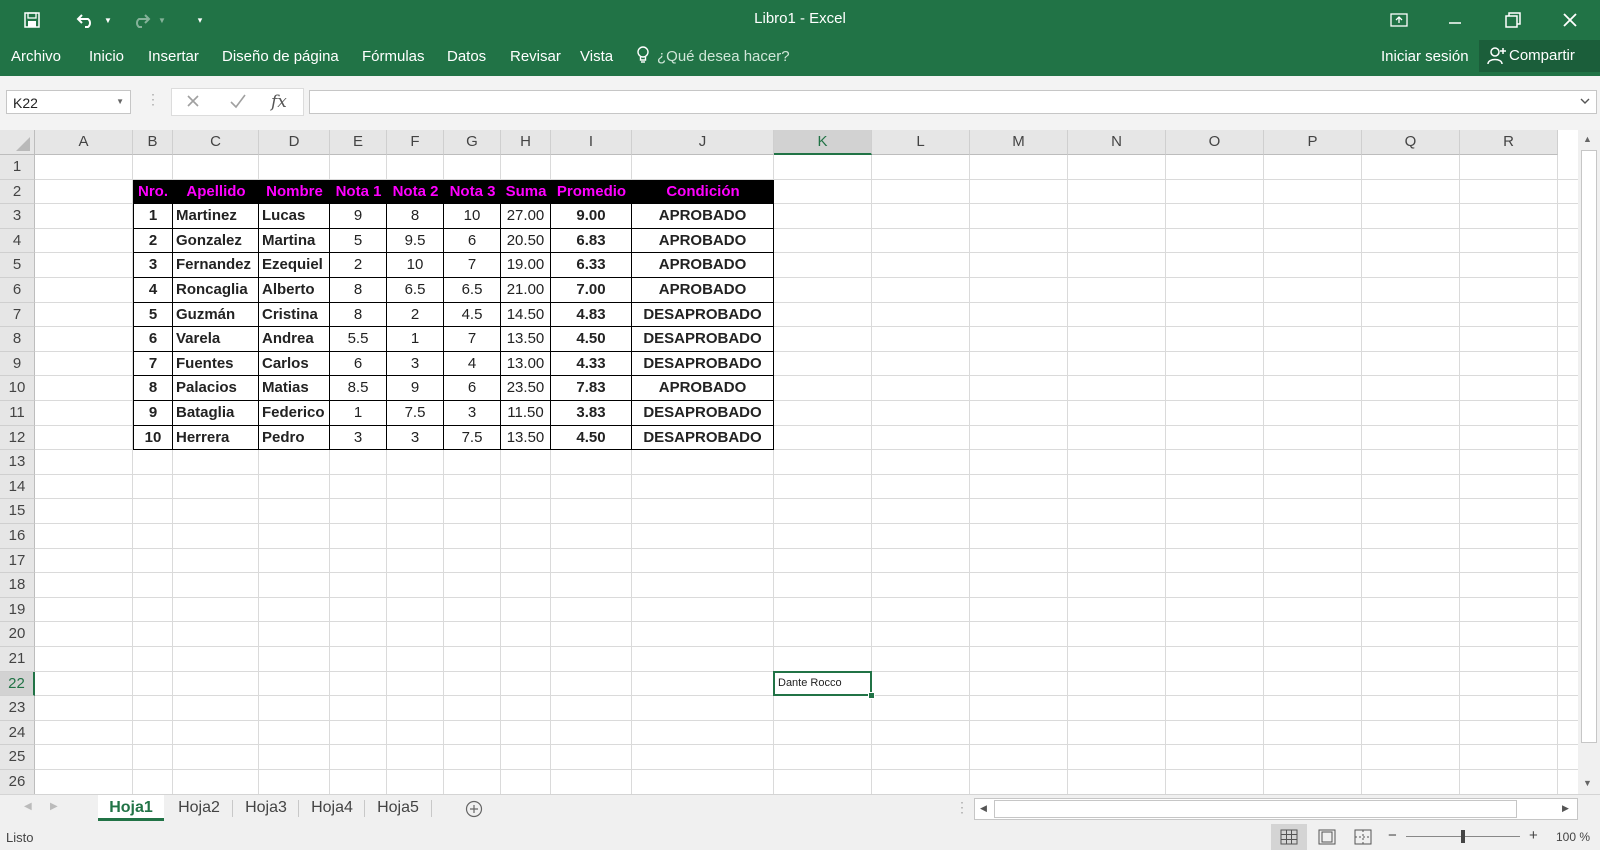 This screenshot has width=1600, height=850. What do you see at coordinates (1509, 142) in the screenshot?
I see `column-header: R` at bounding box center [1509, 142].